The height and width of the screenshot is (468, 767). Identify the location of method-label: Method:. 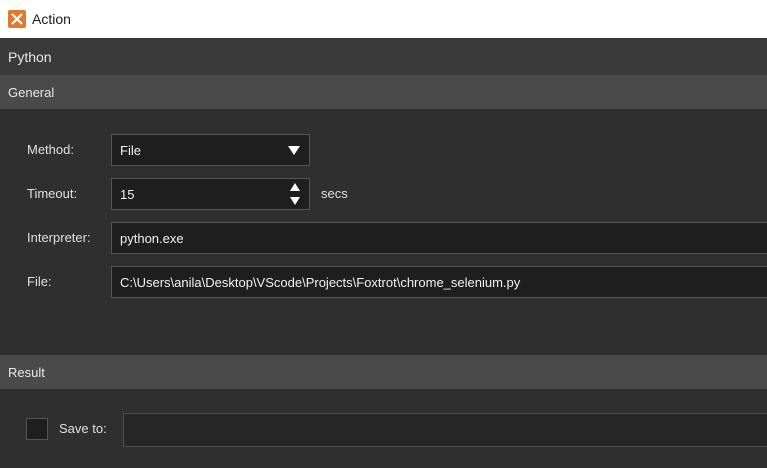
(50, 149).